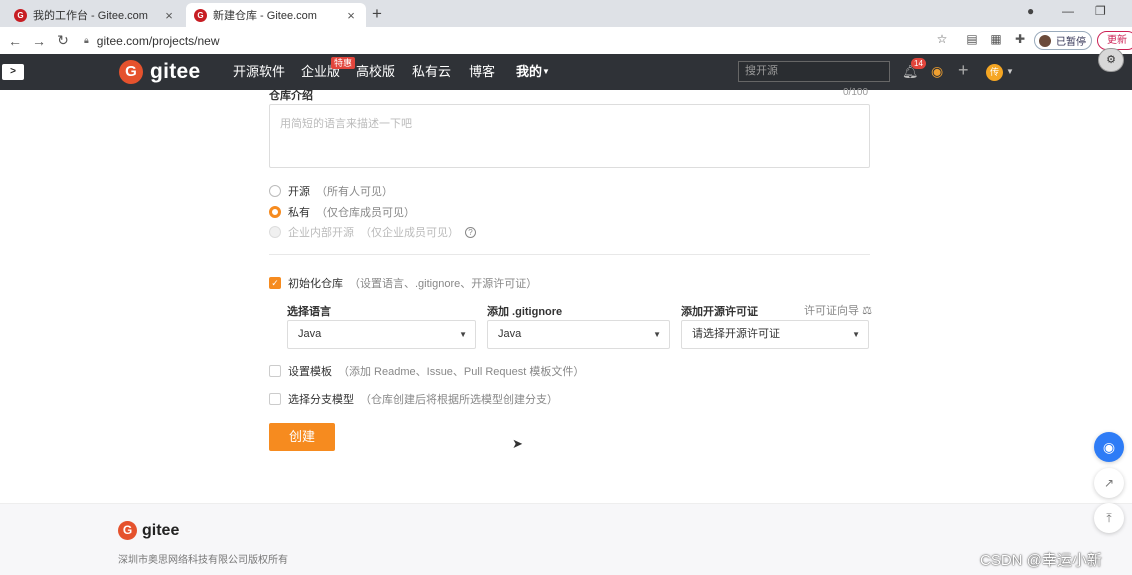  What do you see at coordinates (299, 192) in the screenshot?
I see `option-label: 开源` at bounding box center [299, 192].